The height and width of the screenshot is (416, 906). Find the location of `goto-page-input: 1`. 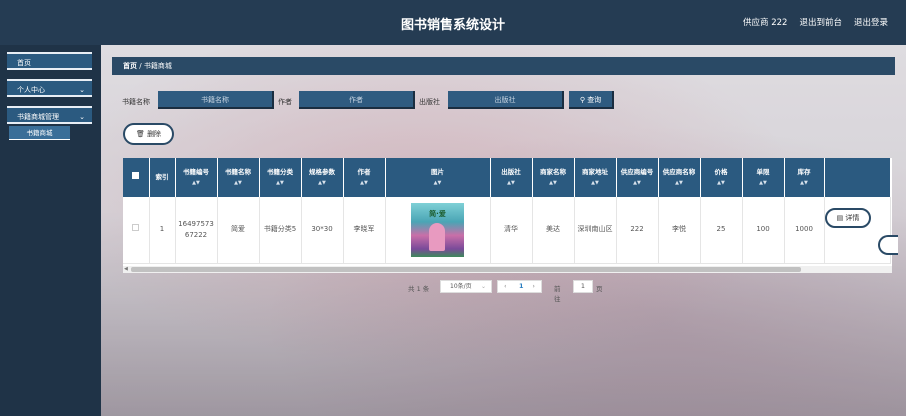

goto-page-input: 1 is located at coordinates (583, 286).